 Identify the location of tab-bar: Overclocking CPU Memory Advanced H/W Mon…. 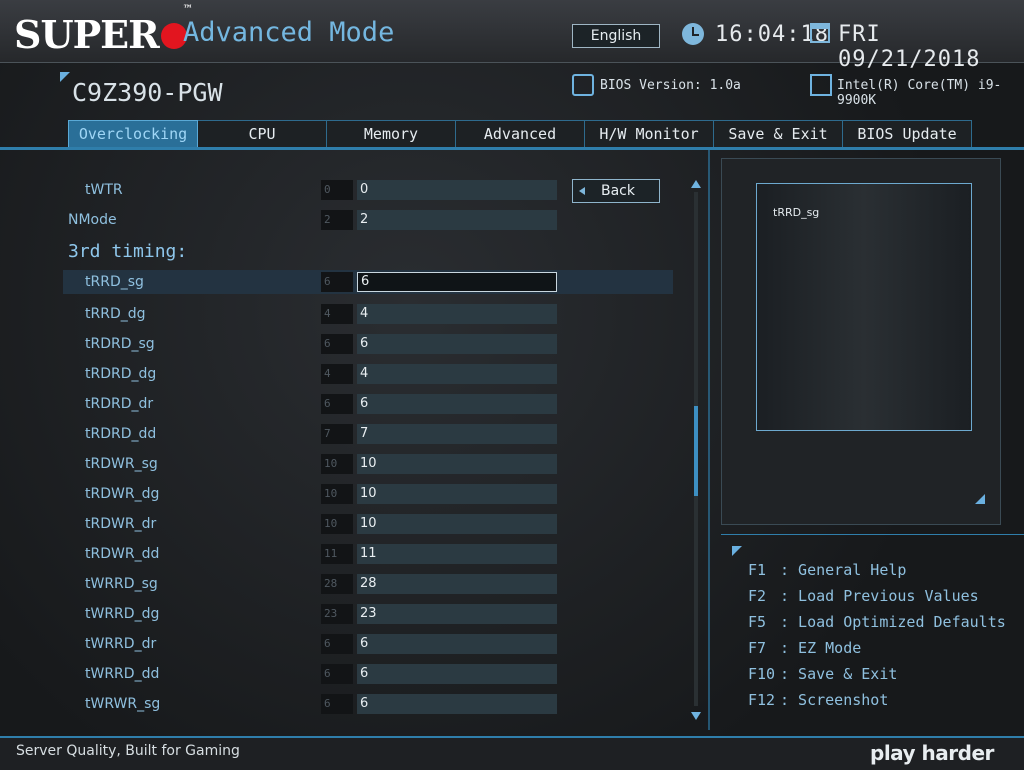
(520, 134).